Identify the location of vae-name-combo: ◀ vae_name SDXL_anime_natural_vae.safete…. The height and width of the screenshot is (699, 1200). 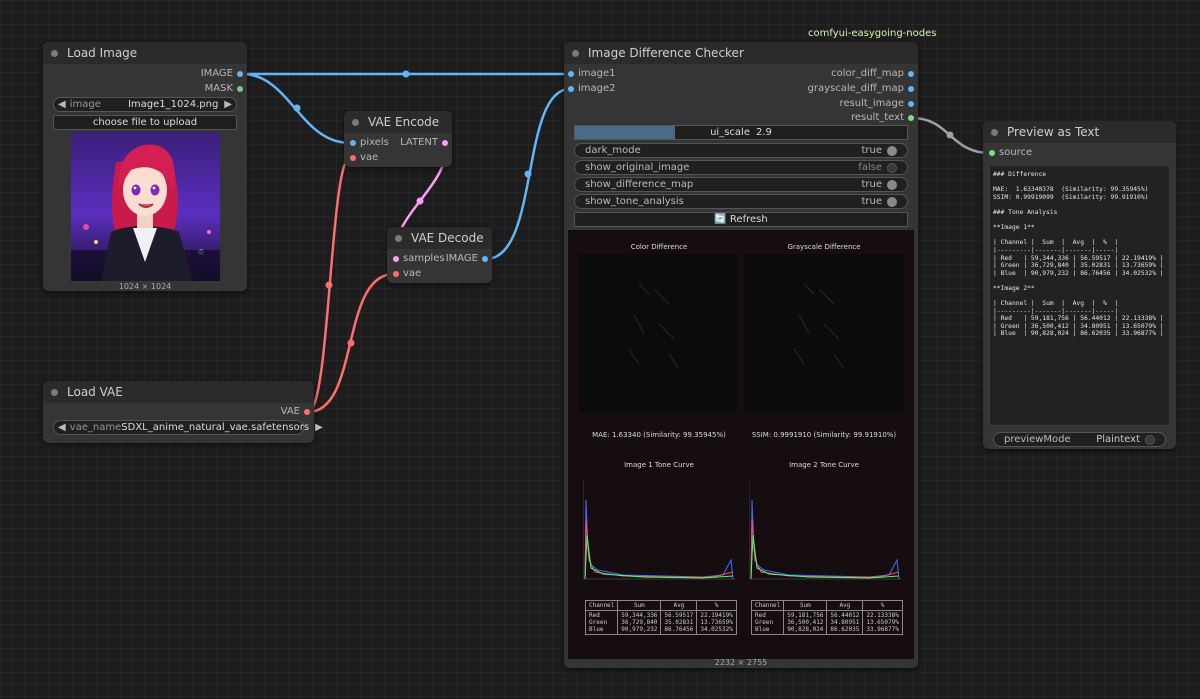
(188, 427).